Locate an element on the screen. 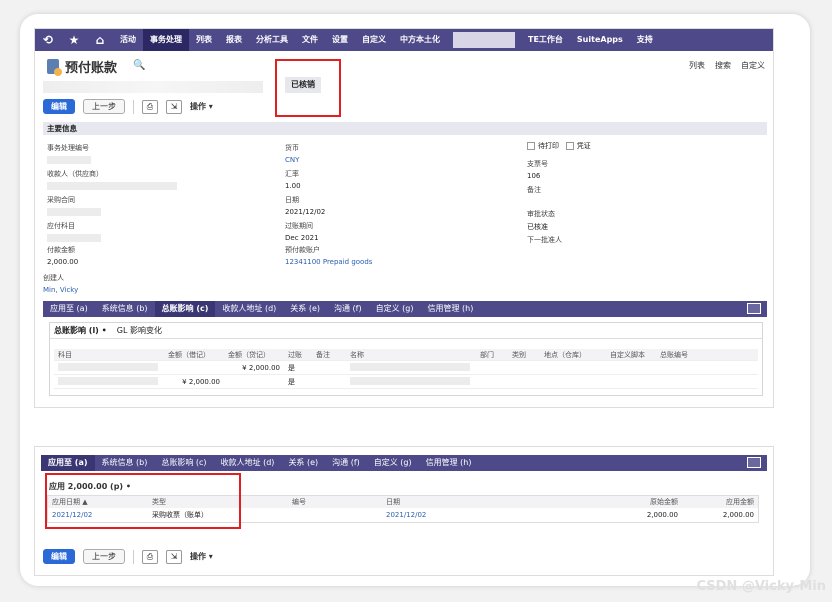 Image resolution: width=832 pixels, height=602 pixels. redacted-subtitle is located at coordinates (153, 87).